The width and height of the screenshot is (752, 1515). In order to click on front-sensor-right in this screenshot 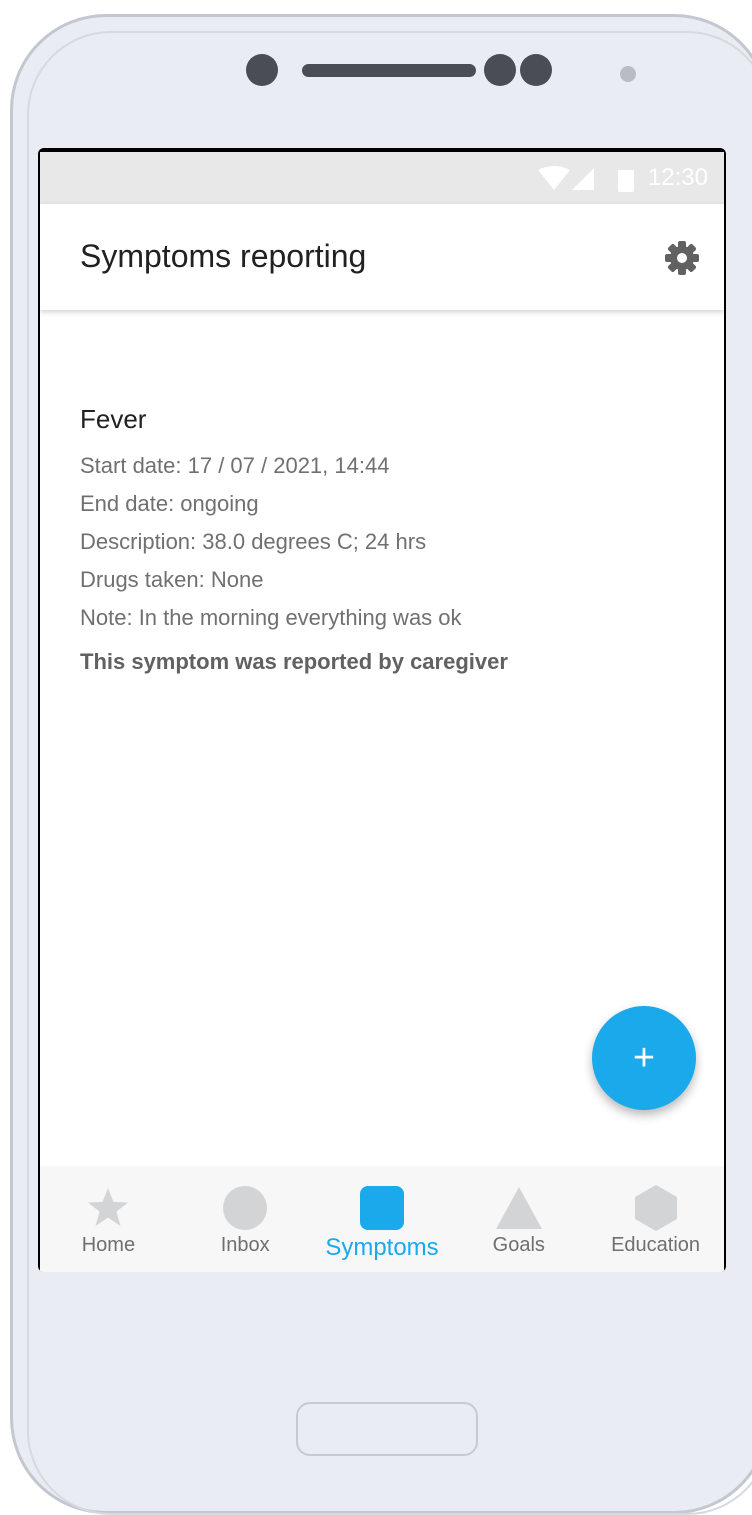, I will do `click(536, 70)`.